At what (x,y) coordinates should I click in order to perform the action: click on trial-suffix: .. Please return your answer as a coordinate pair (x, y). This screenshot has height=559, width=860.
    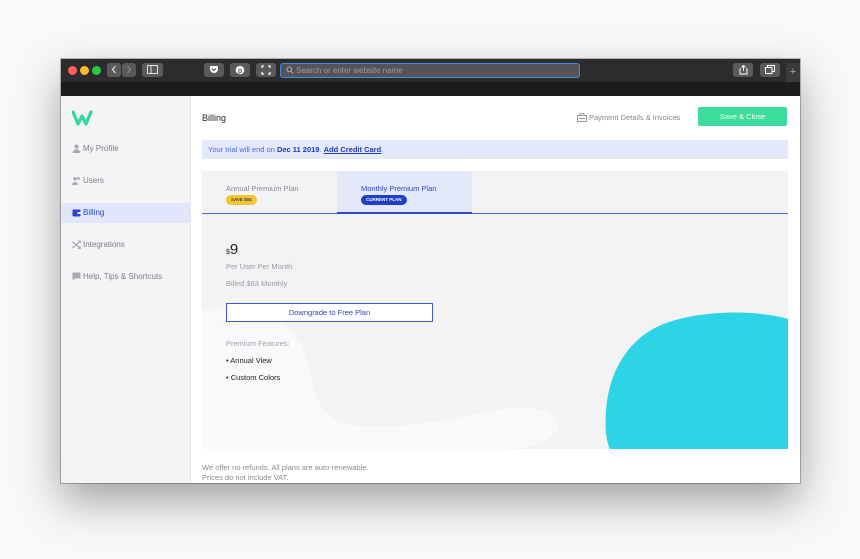
    Looking at the image, I should click on (382, 149).